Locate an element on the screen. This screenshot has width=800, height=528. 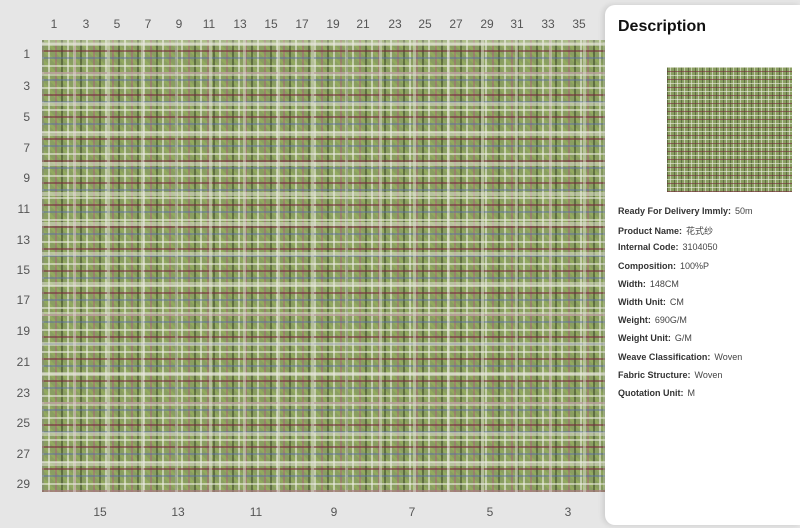
spec-label: Width Unit: is located at coordinates (642, 301).